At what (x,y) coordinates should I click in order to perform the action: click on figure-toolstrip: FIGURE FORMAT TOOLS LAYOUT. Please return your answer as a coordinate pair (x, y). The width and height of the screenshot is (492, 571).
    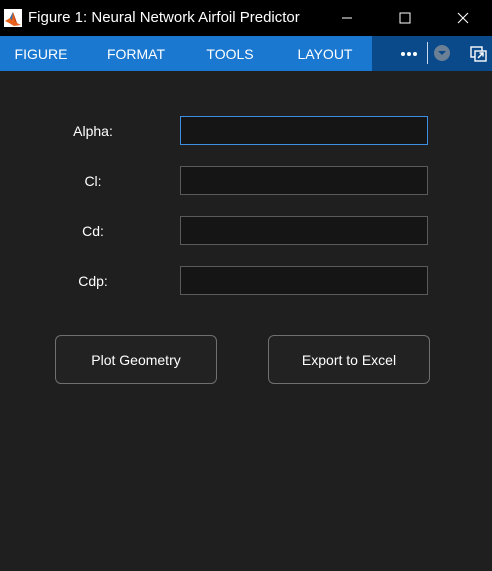
    Looking at the image, I should click on (246, 53).